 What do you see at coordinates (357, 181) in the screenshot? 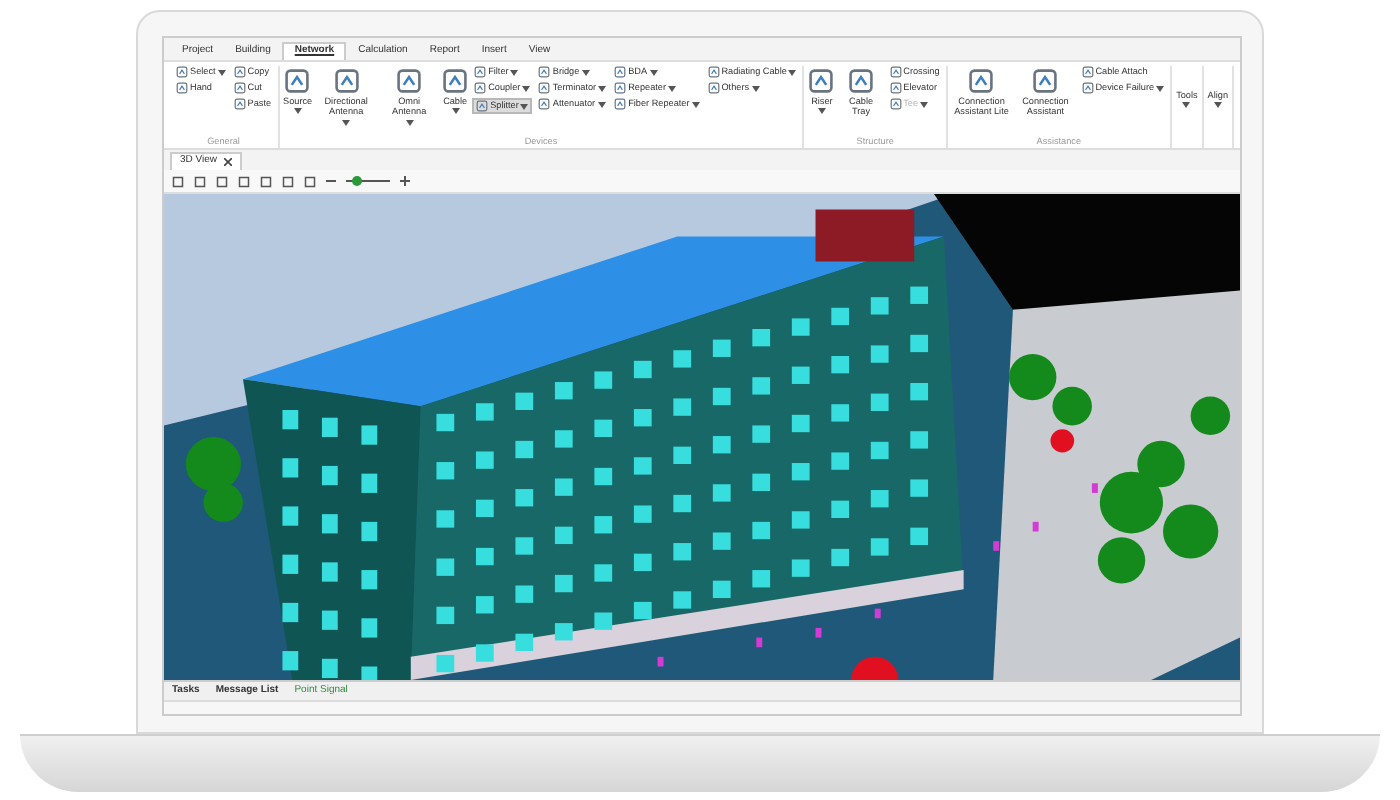
I see `slider-thumb` at bounding box center [357, 181].